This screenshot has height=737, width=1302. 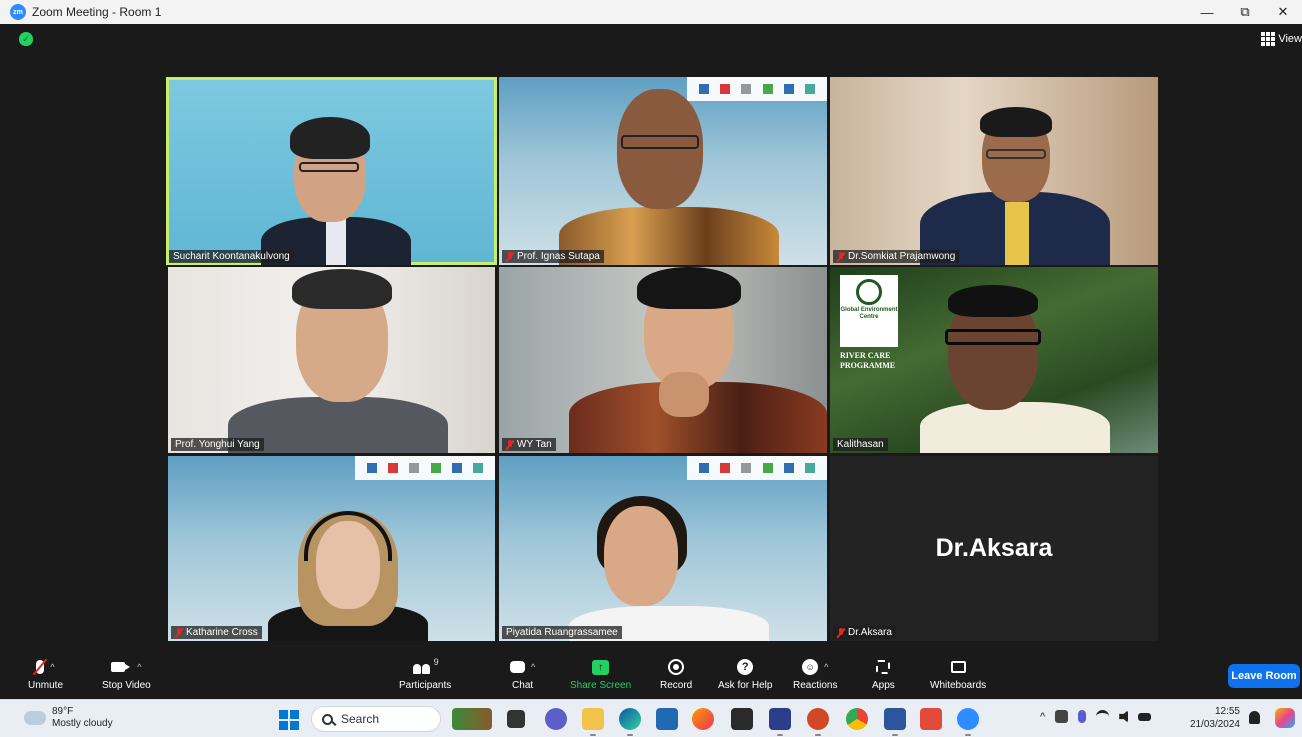 I want to click on ask-for-help-button: ? Ask for Help, so click(x=745, y=672).